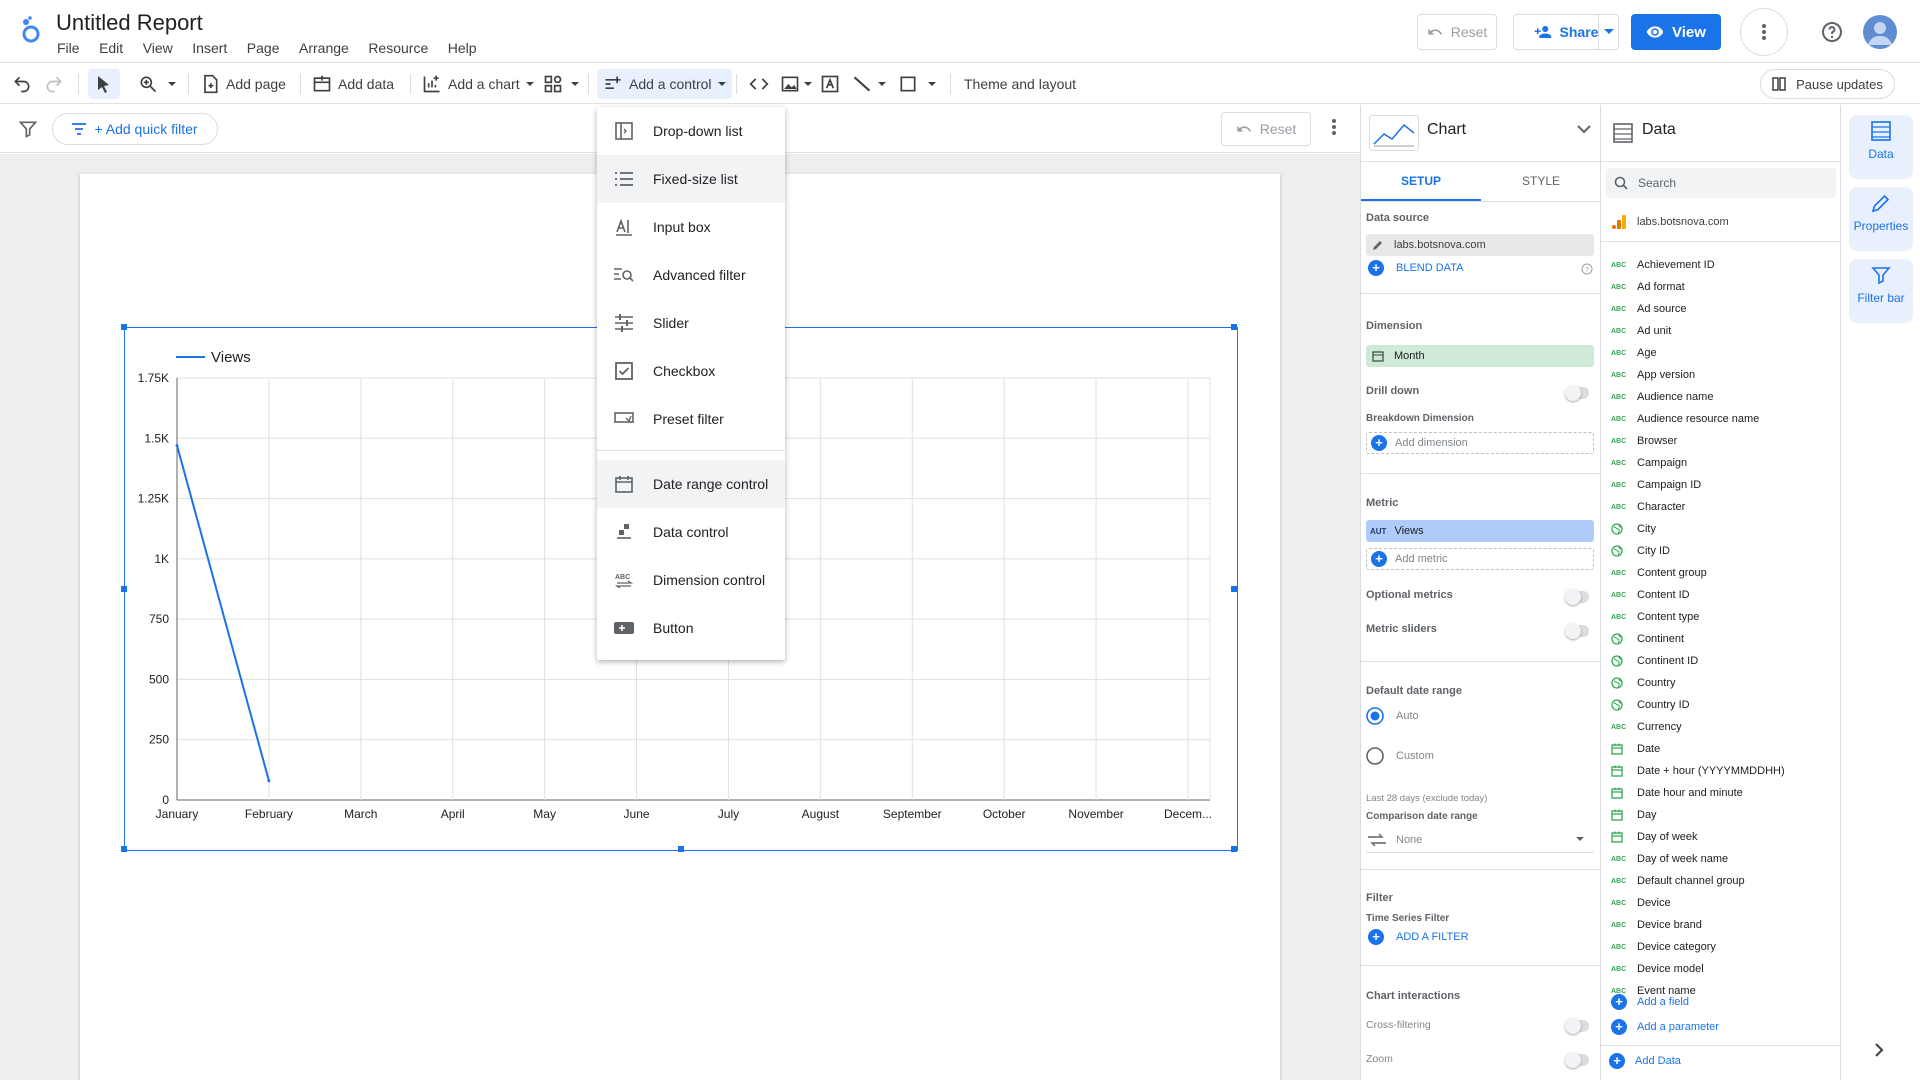 The width and height of the screenshot is (1920, 1080). What do you see at coordinates (1676, 32) in the screenshot?
I see `view-button: View` at bounding box center [1676, 32].